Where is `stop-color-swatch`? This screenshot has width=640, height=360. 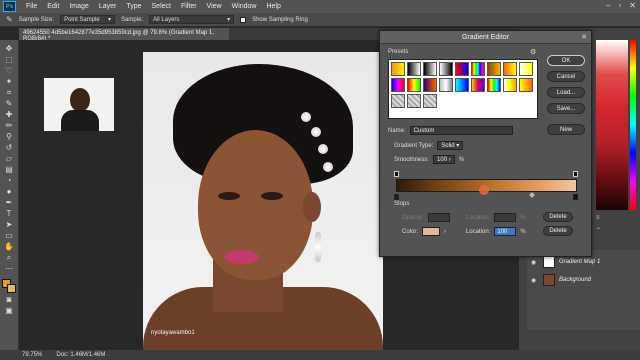
stop-color-swatch is located at coordinates (431, 231).